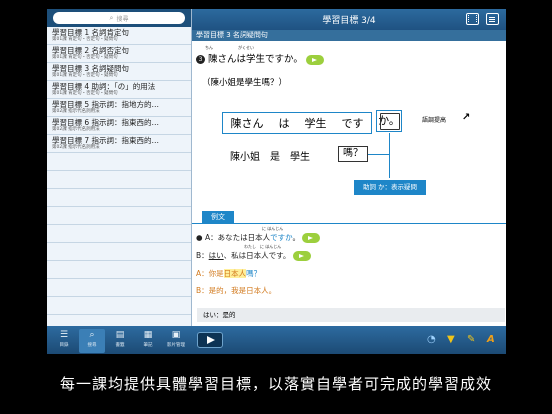 Image resolution: width=552 pixels, height=414 pixels. What do you see at coordinates (472, 19) in the screenshot?
I see `film-icon` at bounding box center [472, 19].